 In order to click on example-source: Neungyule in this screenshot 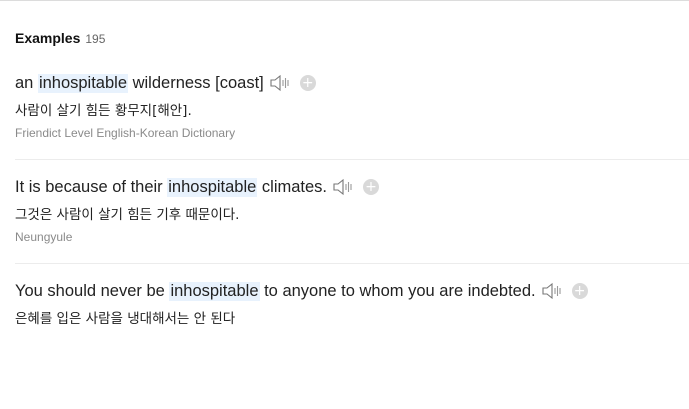, I will do `click(44, 237)`.